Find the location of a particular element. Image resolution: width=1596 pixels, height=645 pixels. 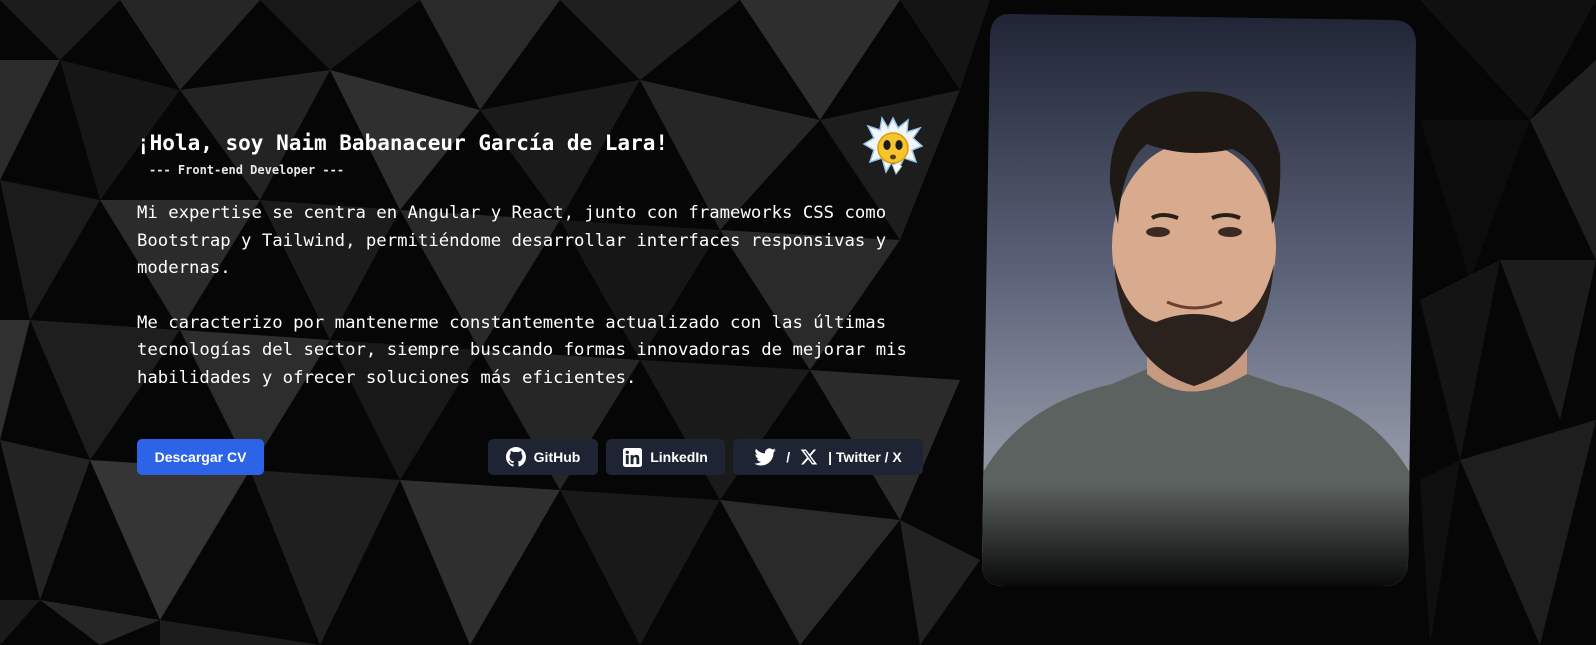

download-cv-button: Descargar CV is located at coordinates (200, 457).